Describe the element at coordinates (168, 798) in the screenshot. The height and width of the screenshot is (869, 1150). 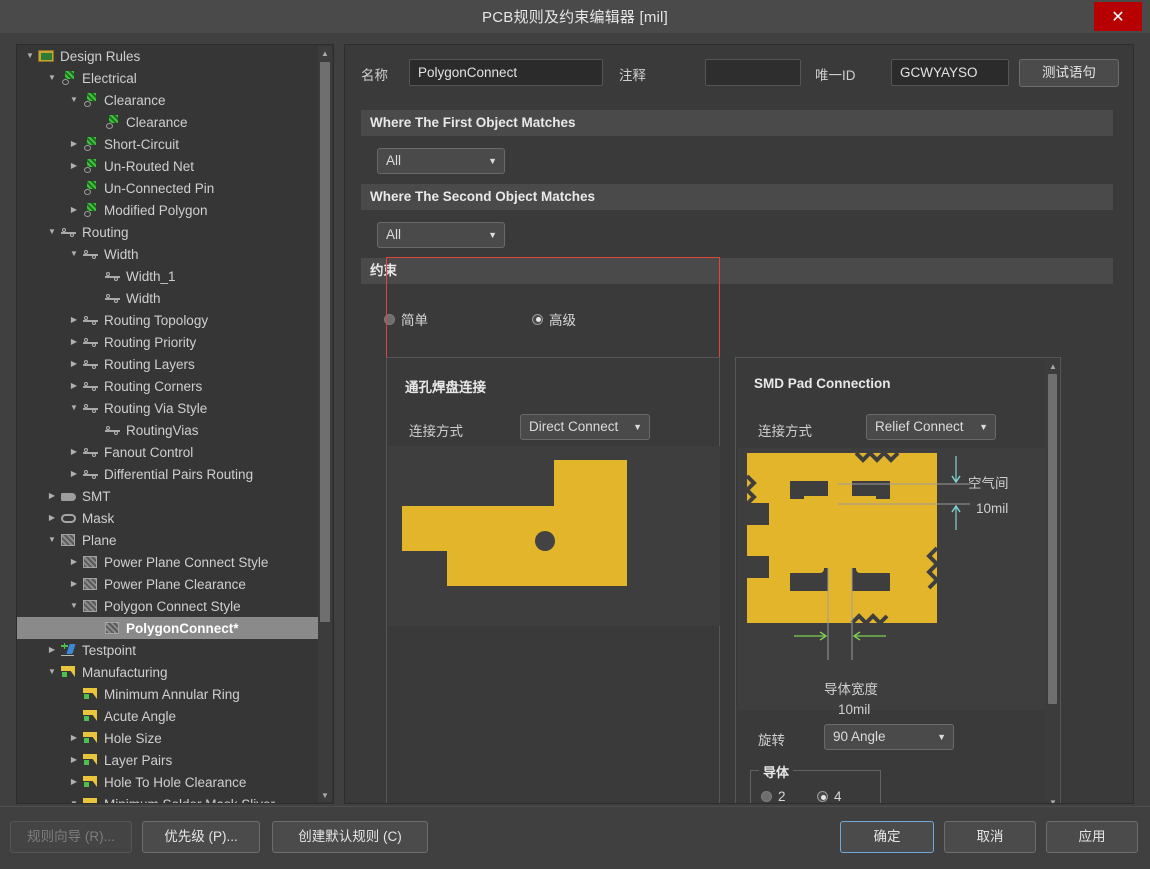
I see `tree-item-minimum-solder-mask-sliver: ▼ Minimum Solder Mask Sliver` at that location.